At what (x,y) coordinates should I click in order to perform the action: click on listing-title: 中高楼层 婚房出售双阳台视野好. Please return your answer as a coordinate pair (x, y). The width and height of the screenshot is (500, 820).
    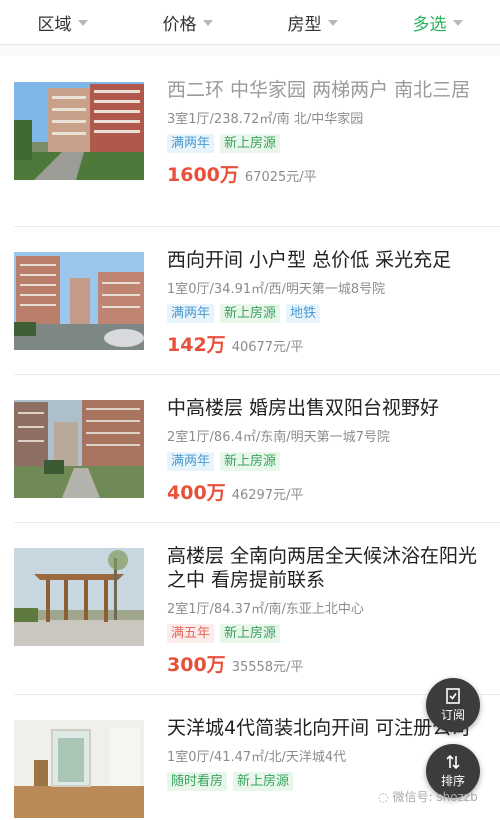
    Looking at the image, I should click on (303, 408).